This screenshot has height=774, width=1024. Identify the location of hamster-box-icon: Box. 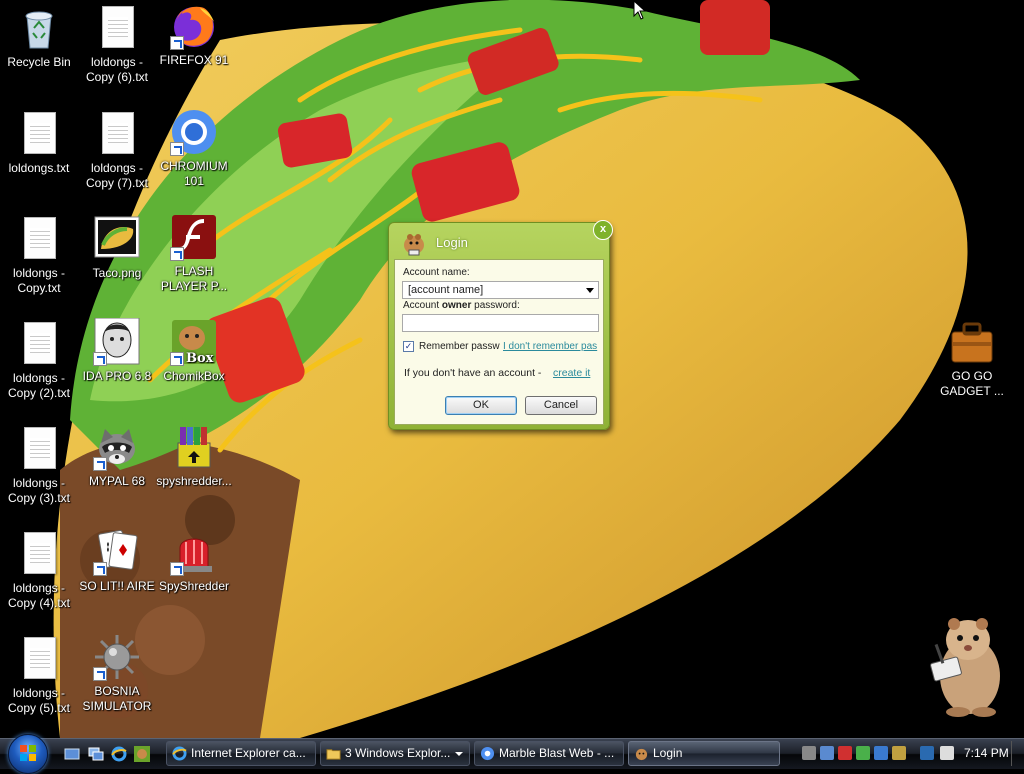
(194, 342).